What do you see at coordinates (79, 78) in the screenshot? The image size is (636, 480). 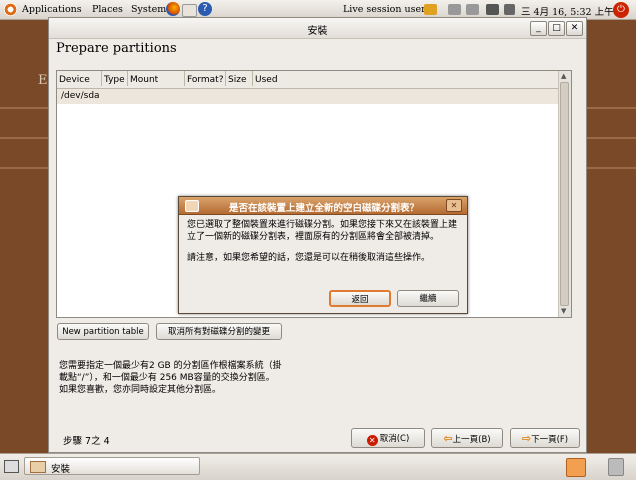 I see `column-device: Device` at bounding box center [79, 78].